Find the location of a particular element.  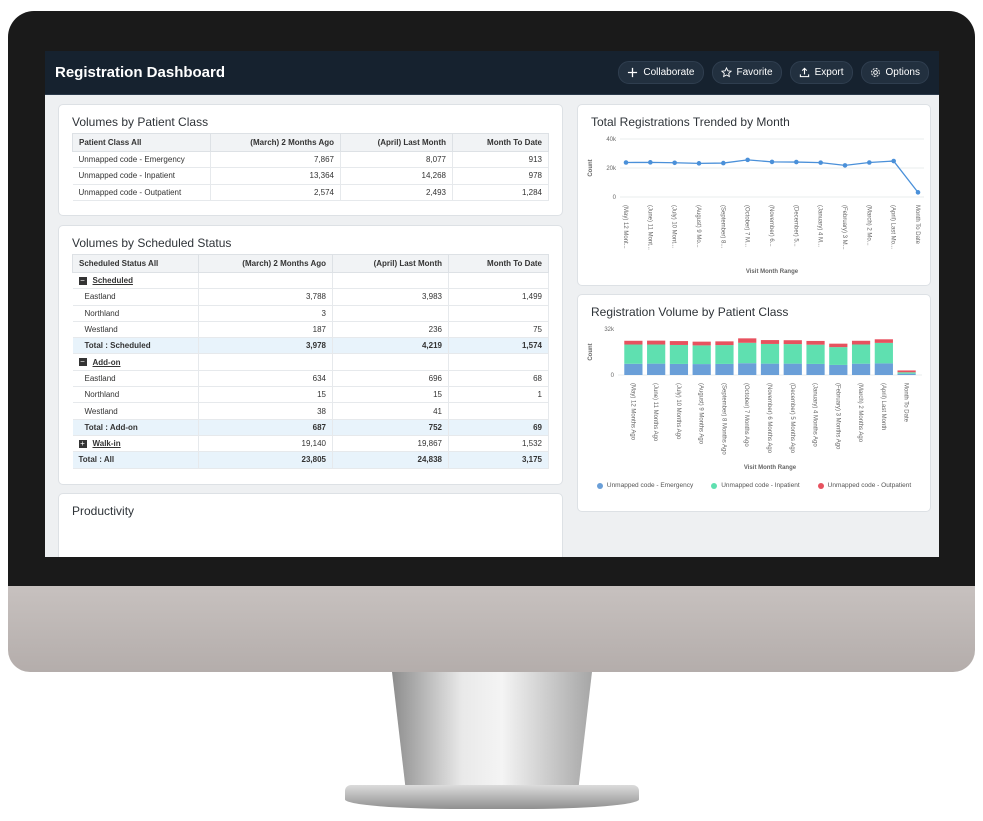

cell-value: 1,574 is located at coordinates (498, 346).